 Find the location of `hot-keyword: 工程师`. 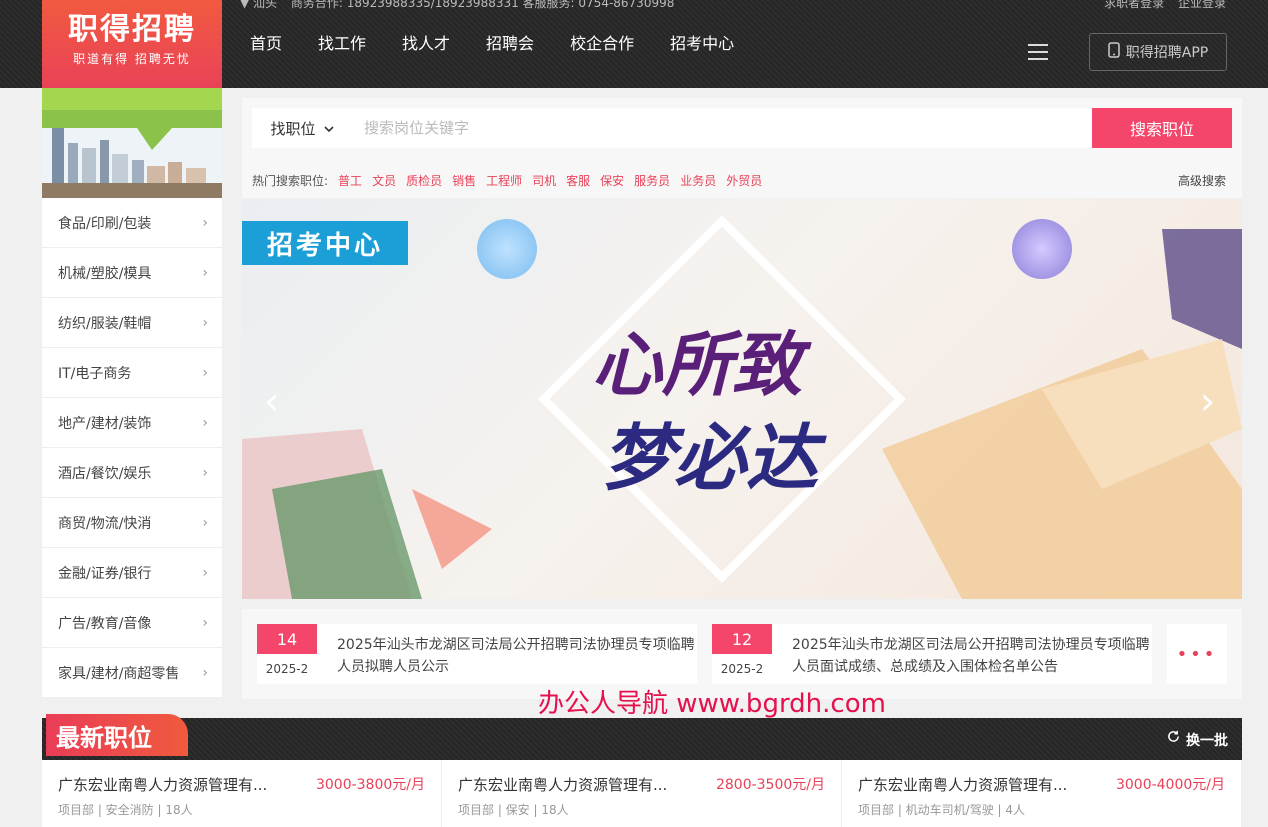

hot-keyword: 工程师 is located at coordinates (504, 180).